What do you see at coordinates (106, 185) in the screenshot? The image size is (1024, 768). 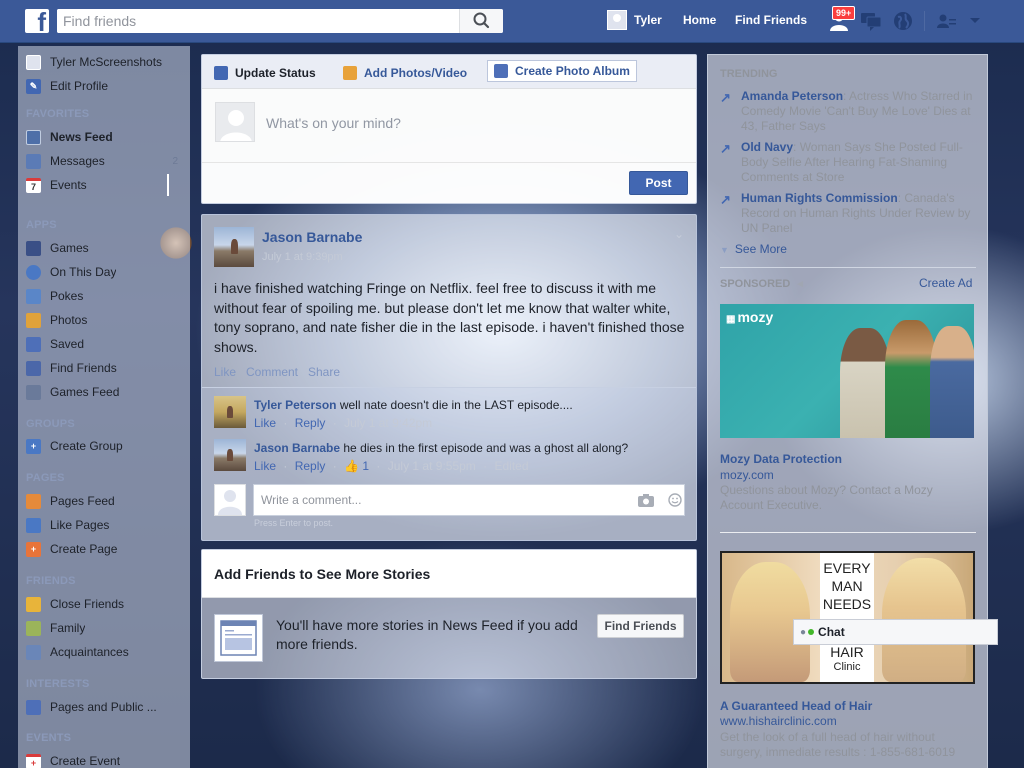 I see `sidebar-item-events: 7 Events` at bounding box center [106, 185].